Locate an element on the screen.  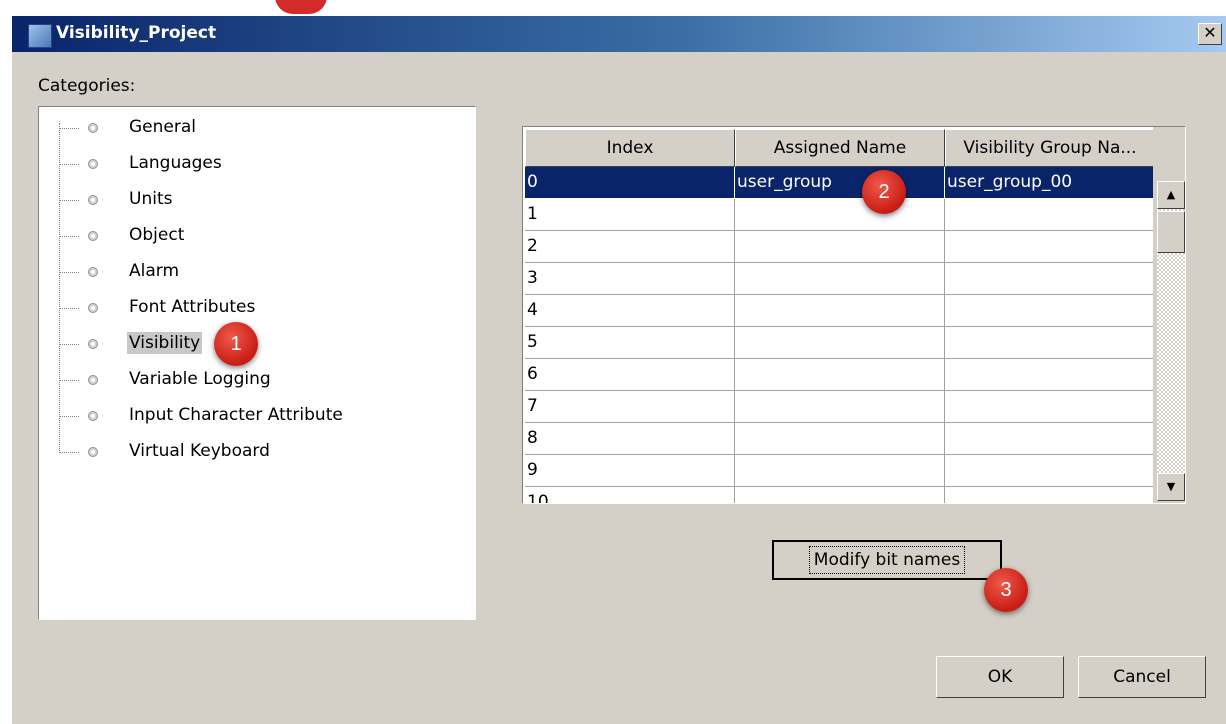
table-row: 7 is located at coordinates (840, 407).